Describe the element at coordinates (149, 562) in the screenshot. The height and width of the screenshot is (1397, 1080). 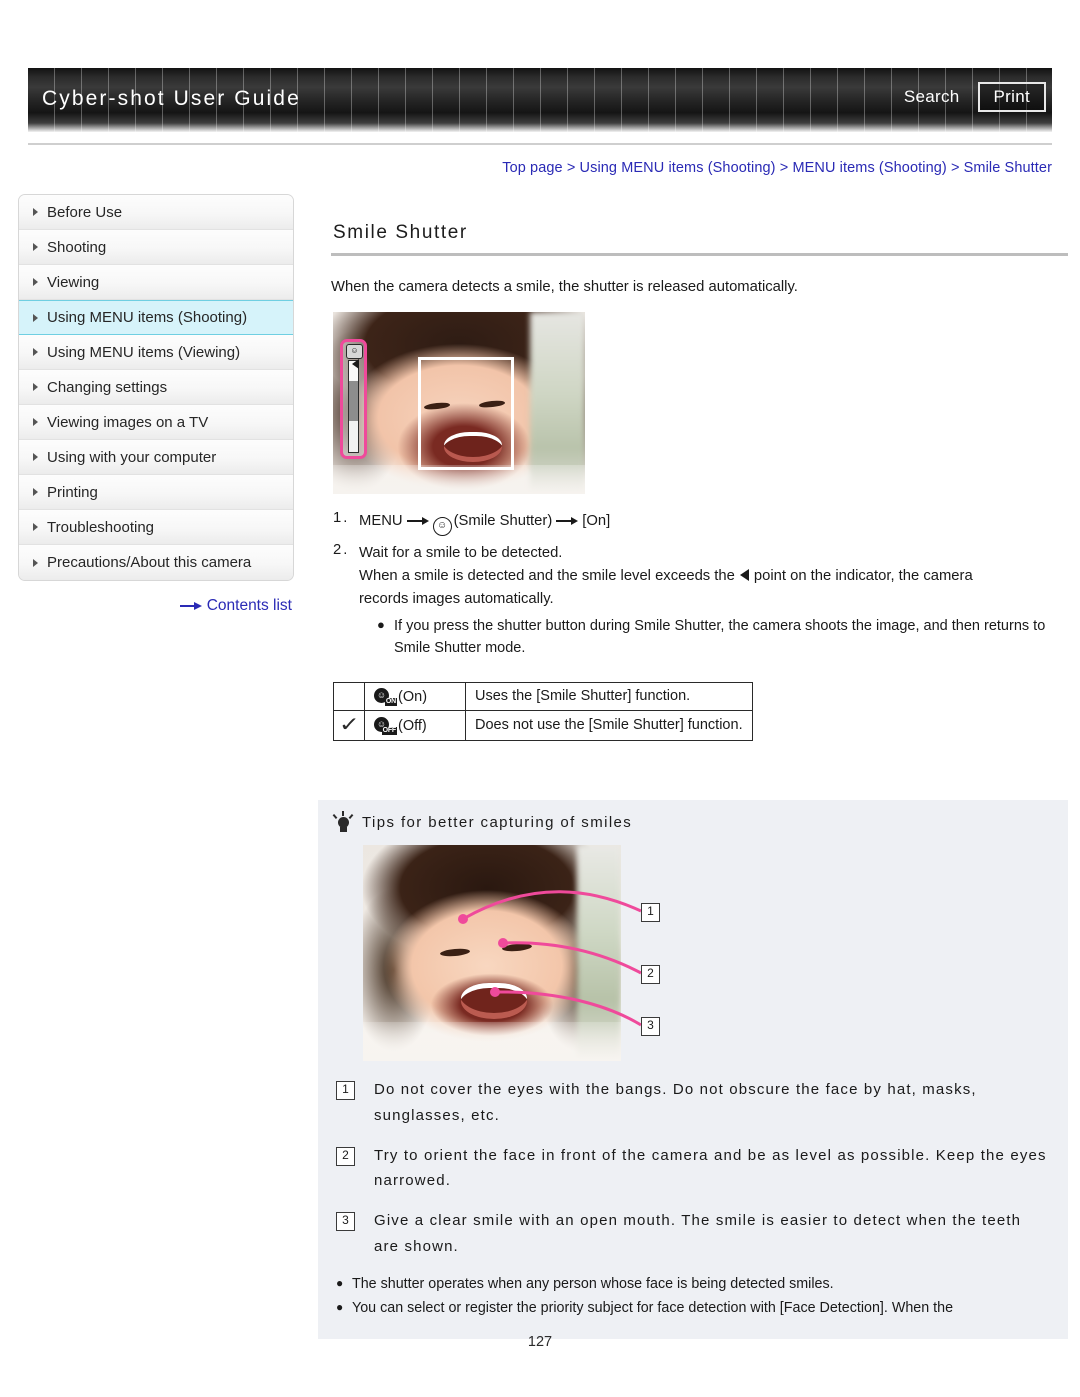
I see `sidebar-item-label: Precautions/About this camera` at that location.